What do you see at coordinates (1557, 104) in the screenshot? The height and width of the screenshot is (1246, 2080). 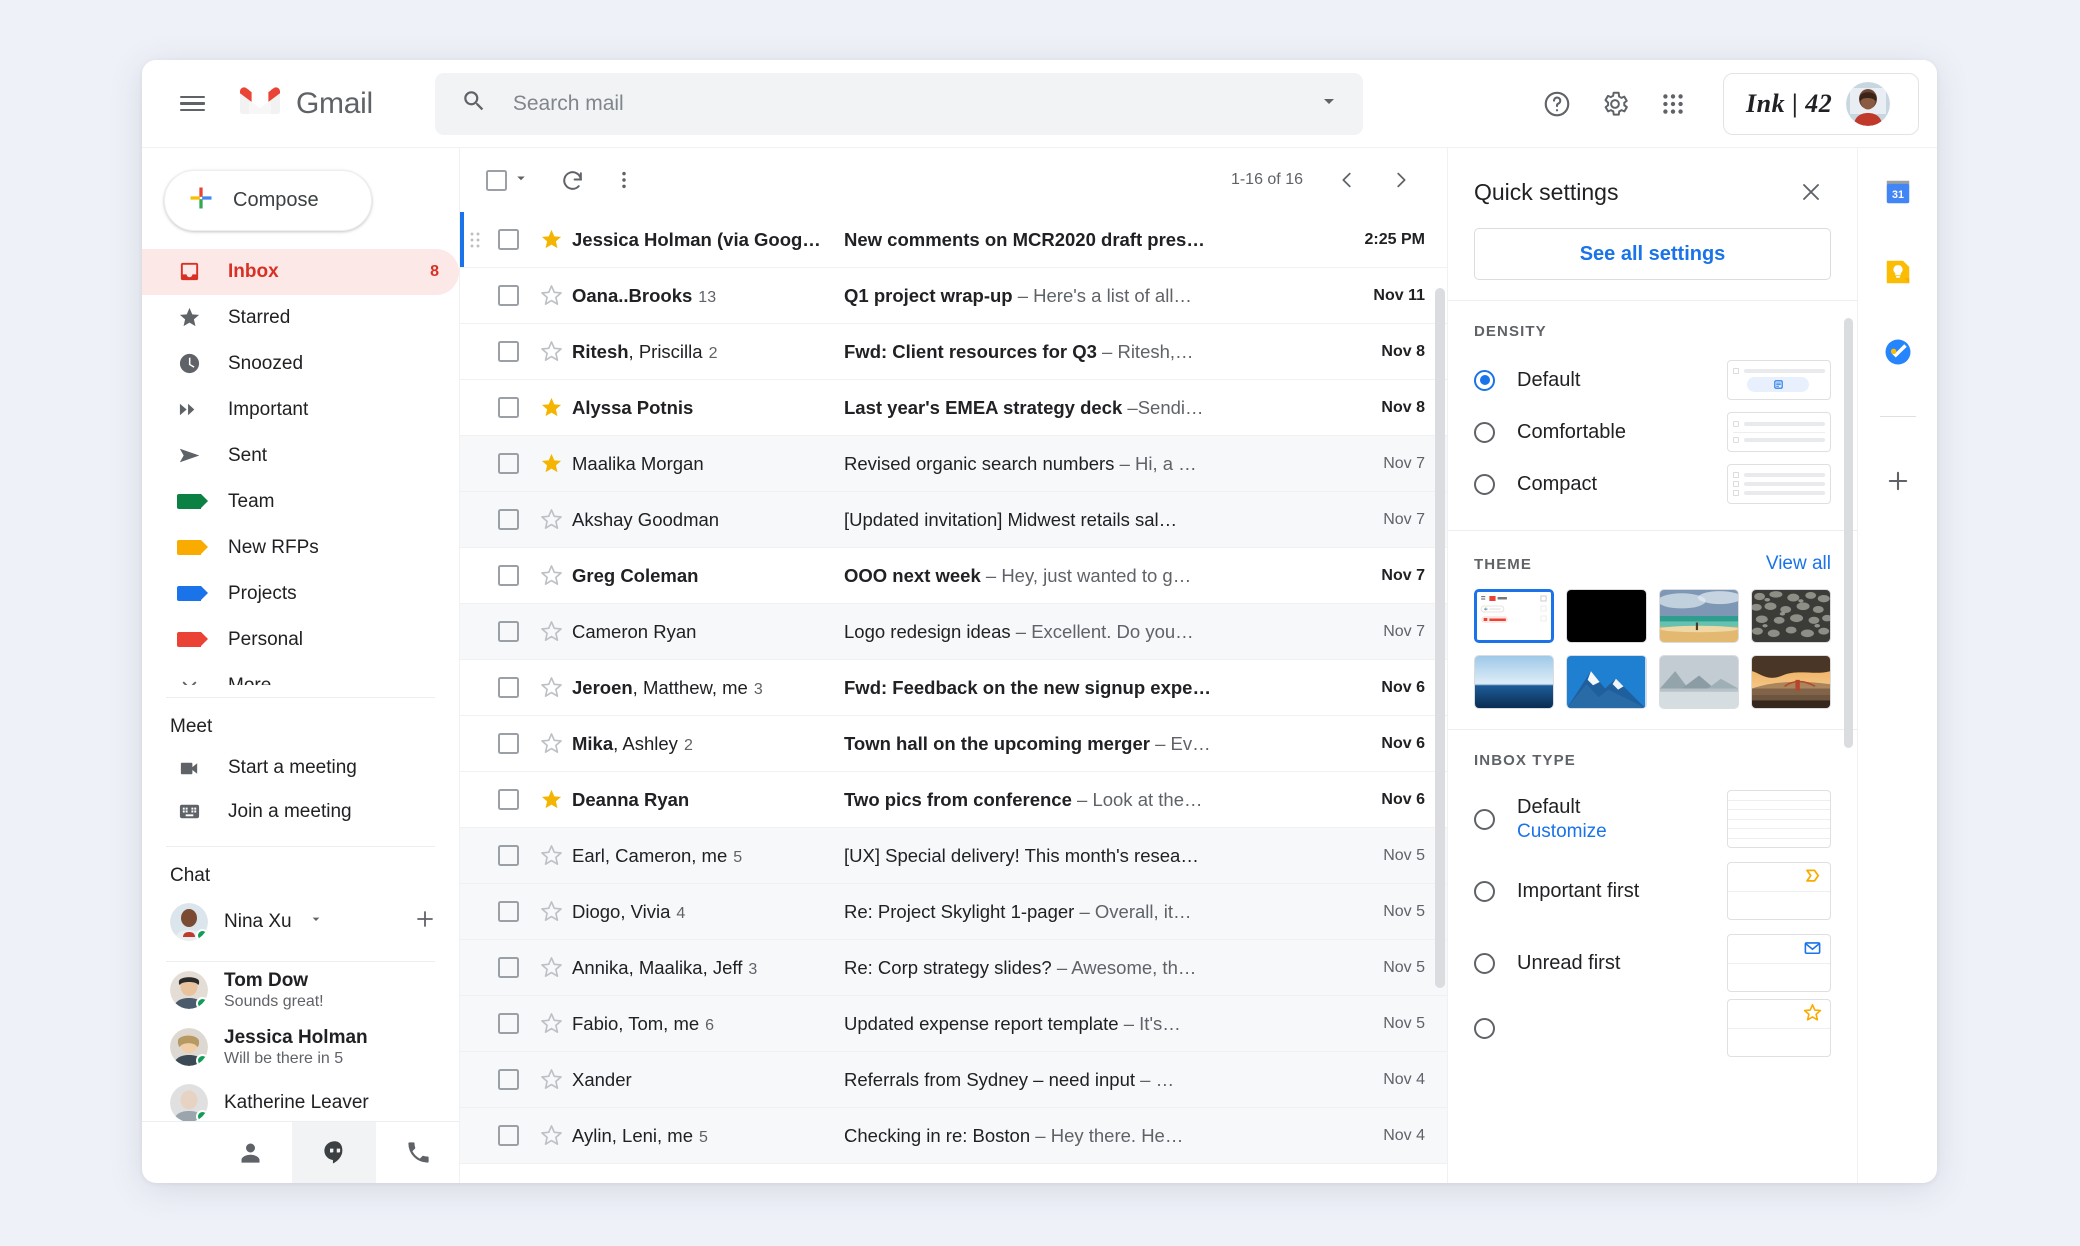 I see `help-icon` at bounding box center [1557, 104].